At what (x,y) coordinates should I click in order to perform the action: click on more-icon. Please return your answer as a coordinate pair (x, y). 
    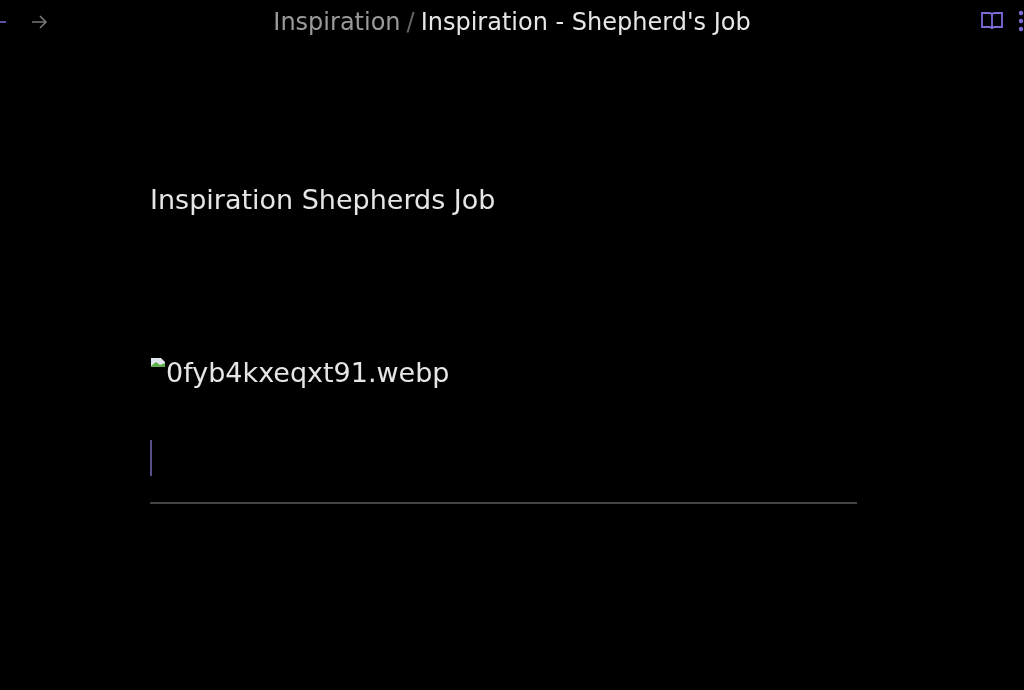
    Looking at the image, I should click on (1021, 21).